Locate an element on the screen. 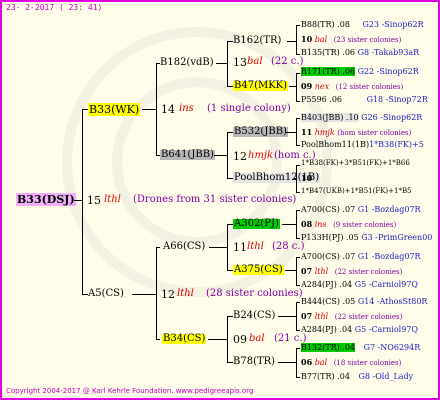 The image size is (440, 400). ancestor-line: 1*B38(FK)+5 is located at coordinates (396, 144).